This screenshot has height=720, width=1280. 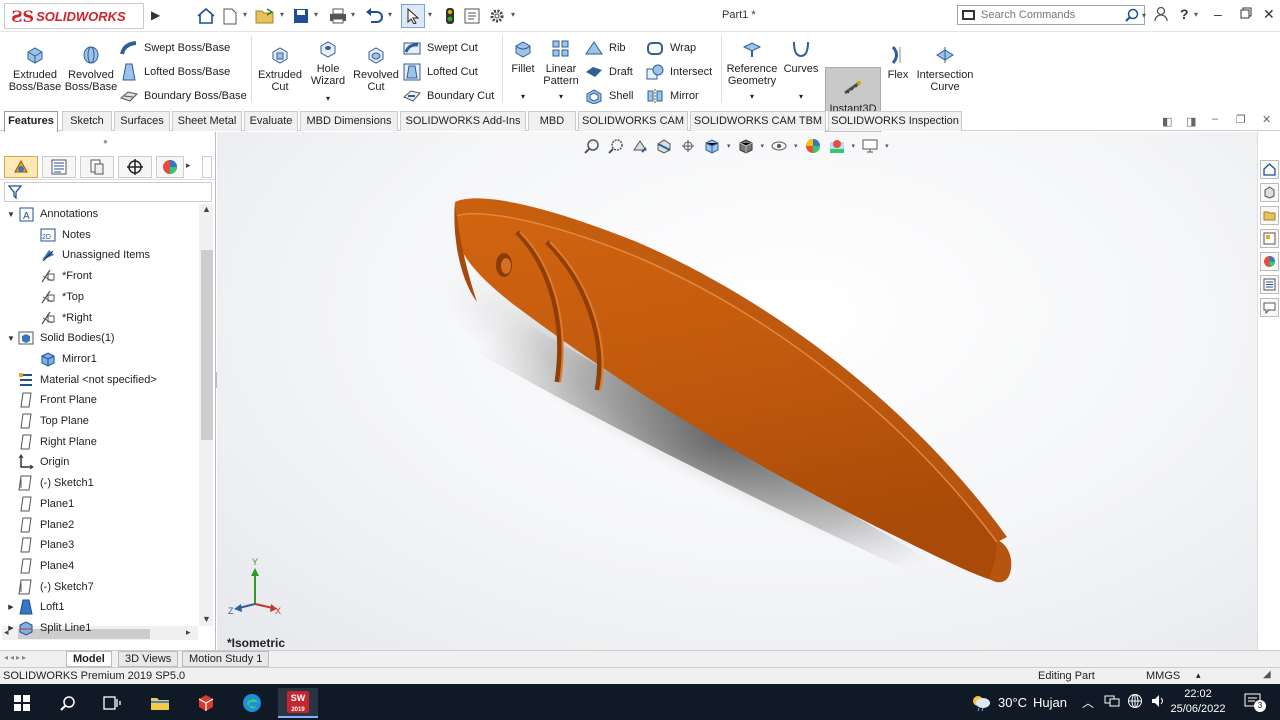 I want to click on unit-system-dropdown-icon: ▴, so click(x=1198, y=675).